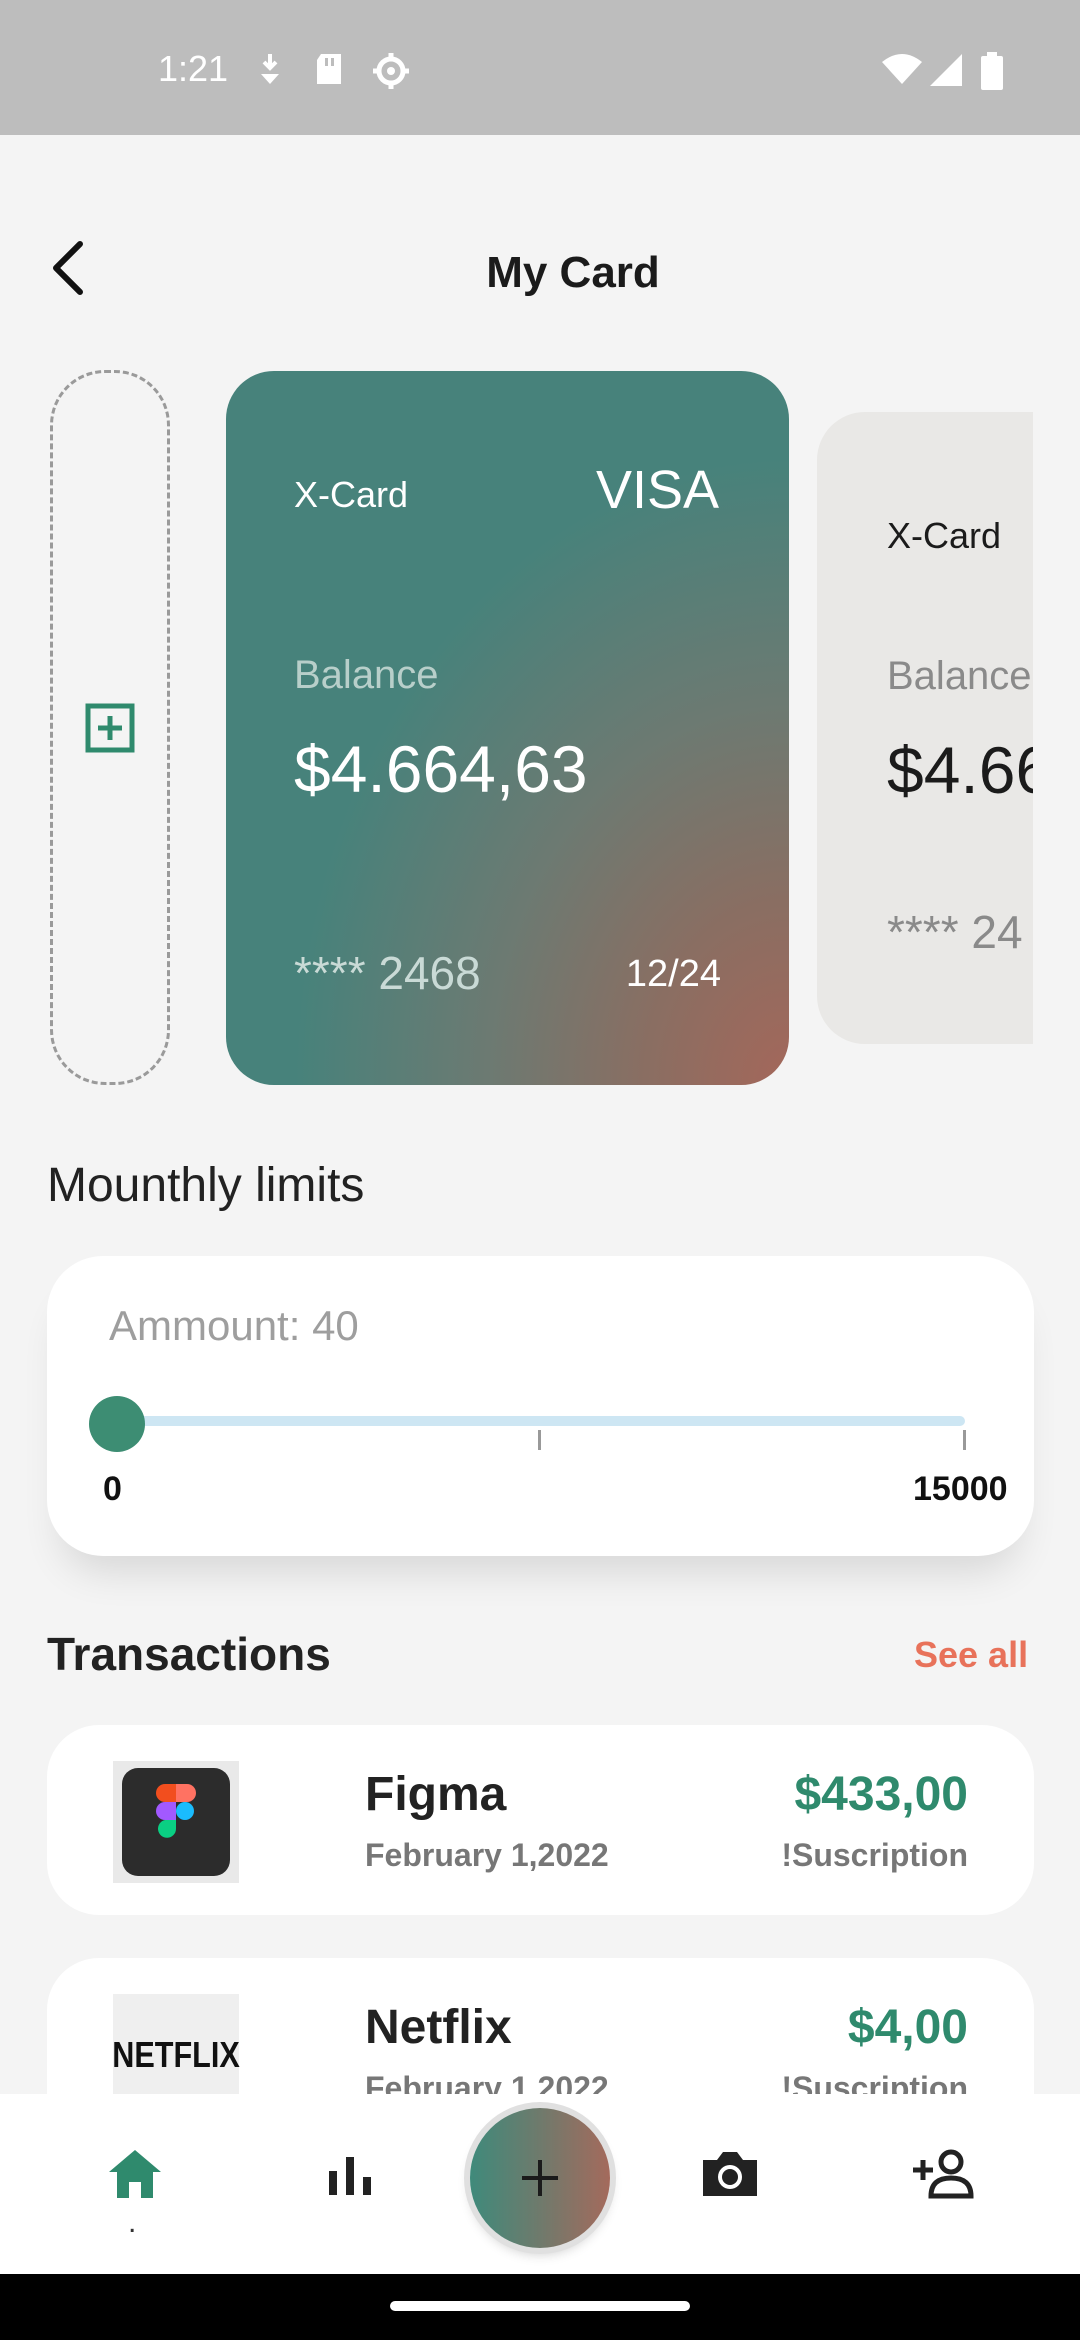 The height and width of the screenshot is (2340, 1080). Describe the element at coordinates (971, 1655) in the screenshot. I see `see-all-link: See all` at that location.